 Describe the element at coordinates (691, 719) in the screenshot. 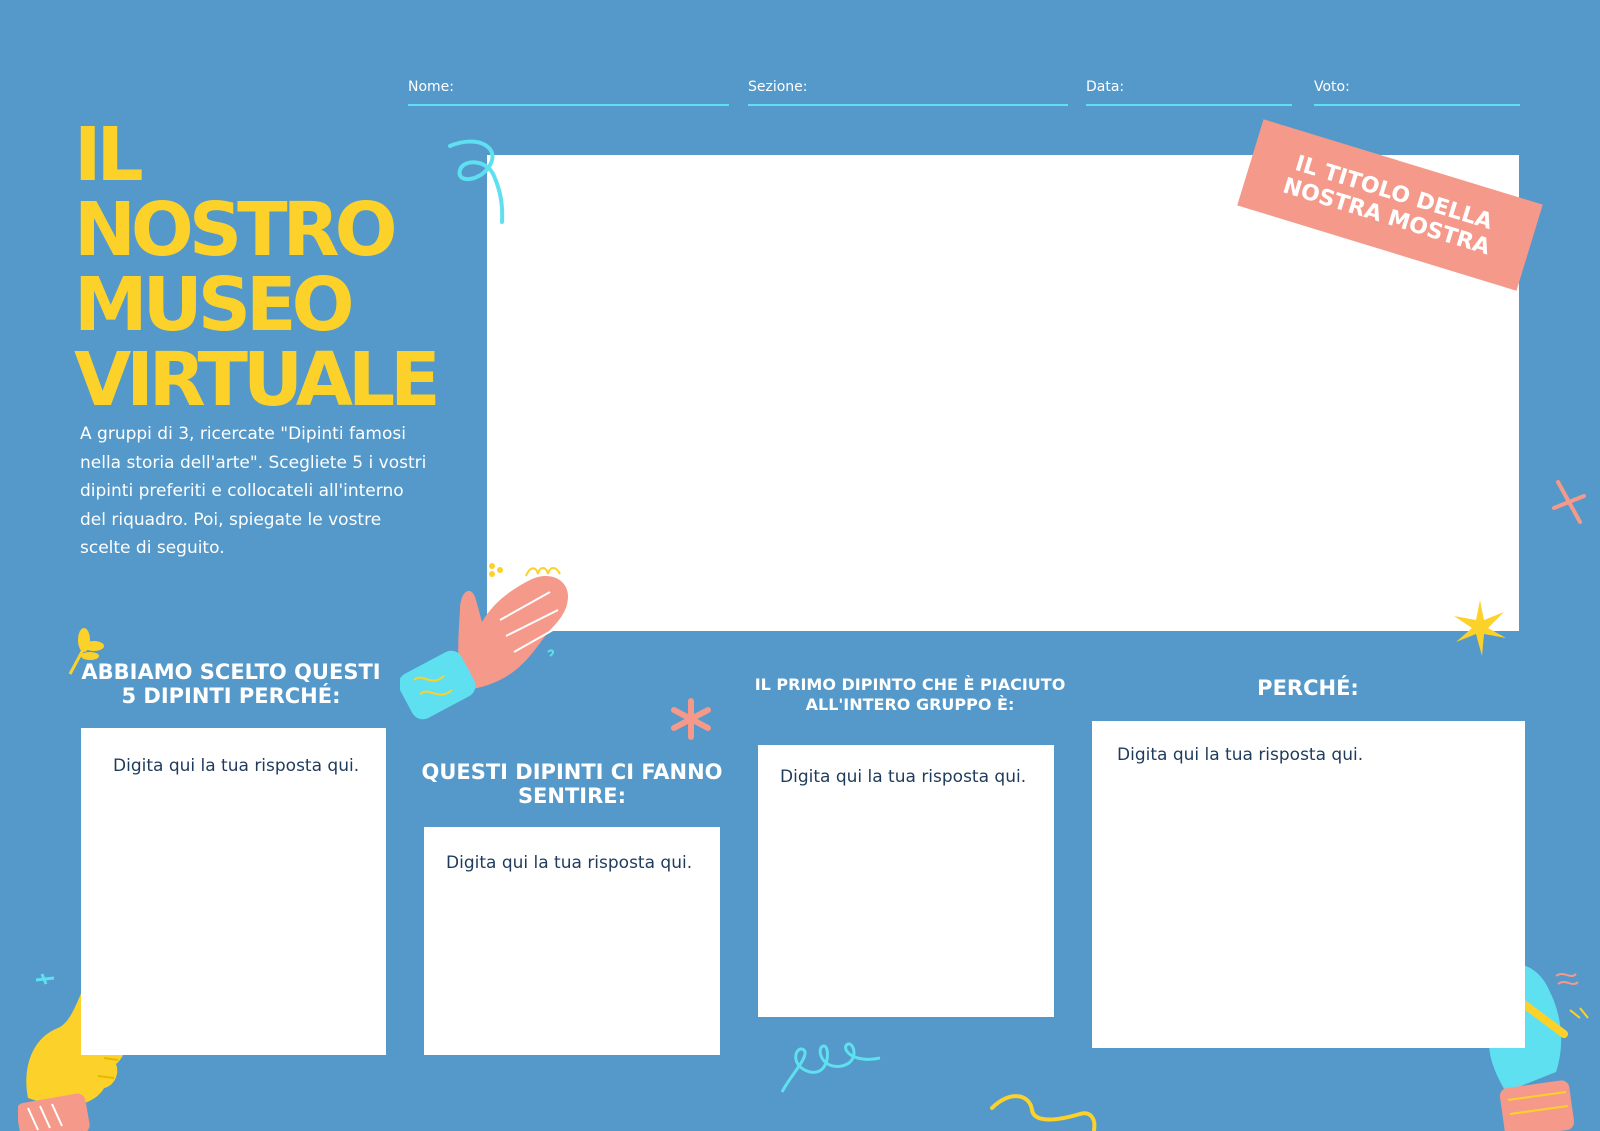

I see `asterisk-doodle-icon` at that location.